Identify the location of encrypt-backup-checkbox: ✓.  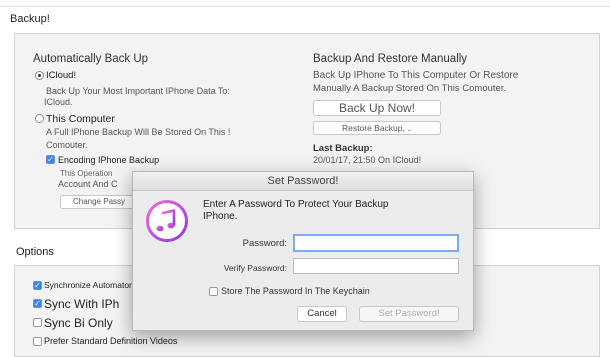
(50, 159).